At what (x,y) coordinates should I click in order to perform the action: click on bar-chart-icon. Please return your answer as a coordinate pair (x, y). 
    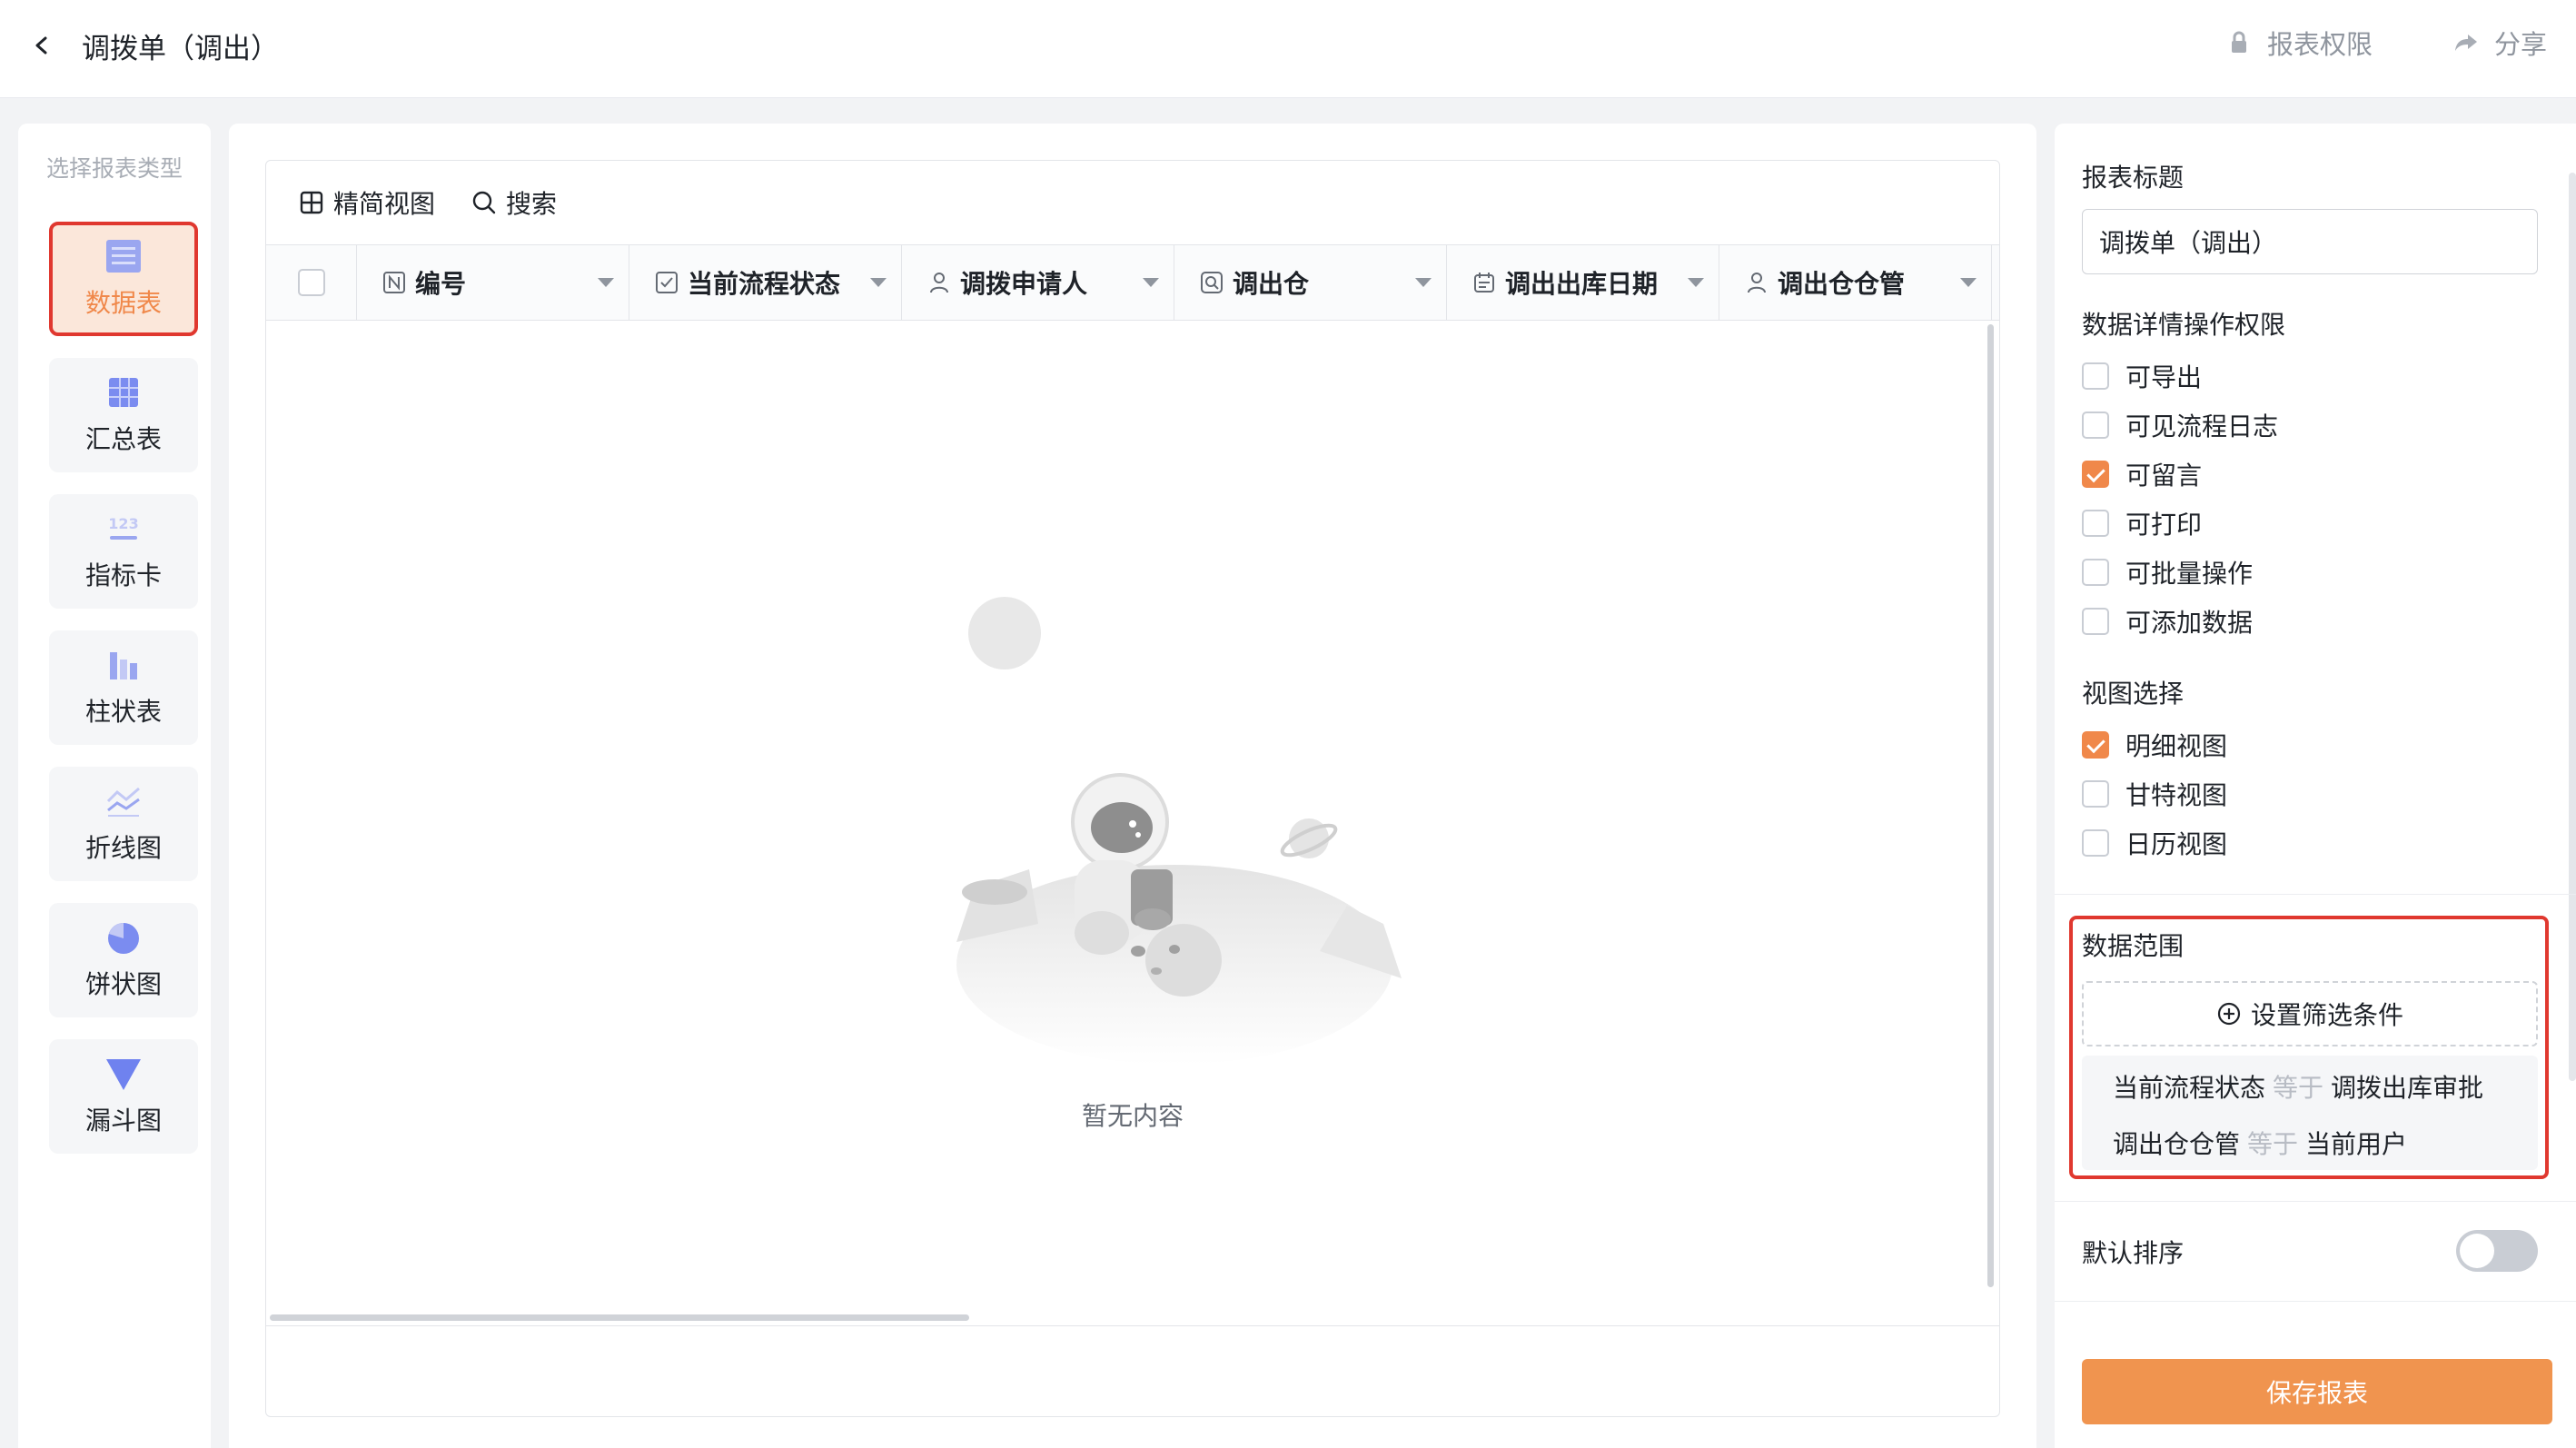
    Looking at the image, I should click on (123, 665).